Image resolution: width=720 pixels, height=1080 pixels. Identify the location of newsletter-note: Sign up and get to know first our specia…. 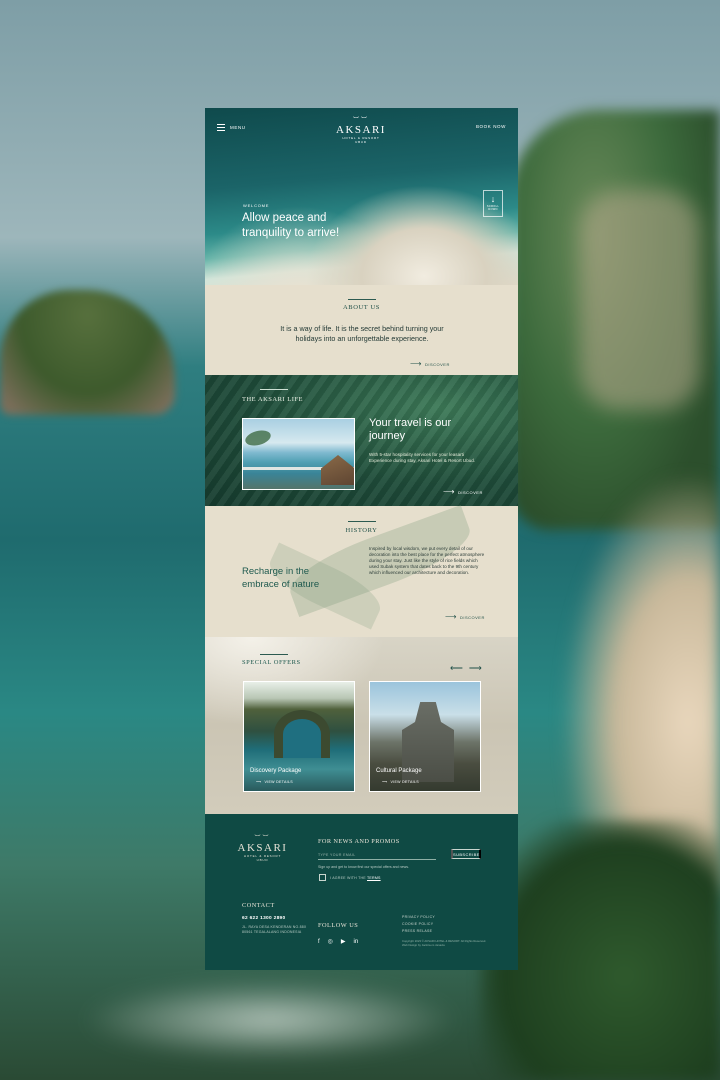
(364, 867).